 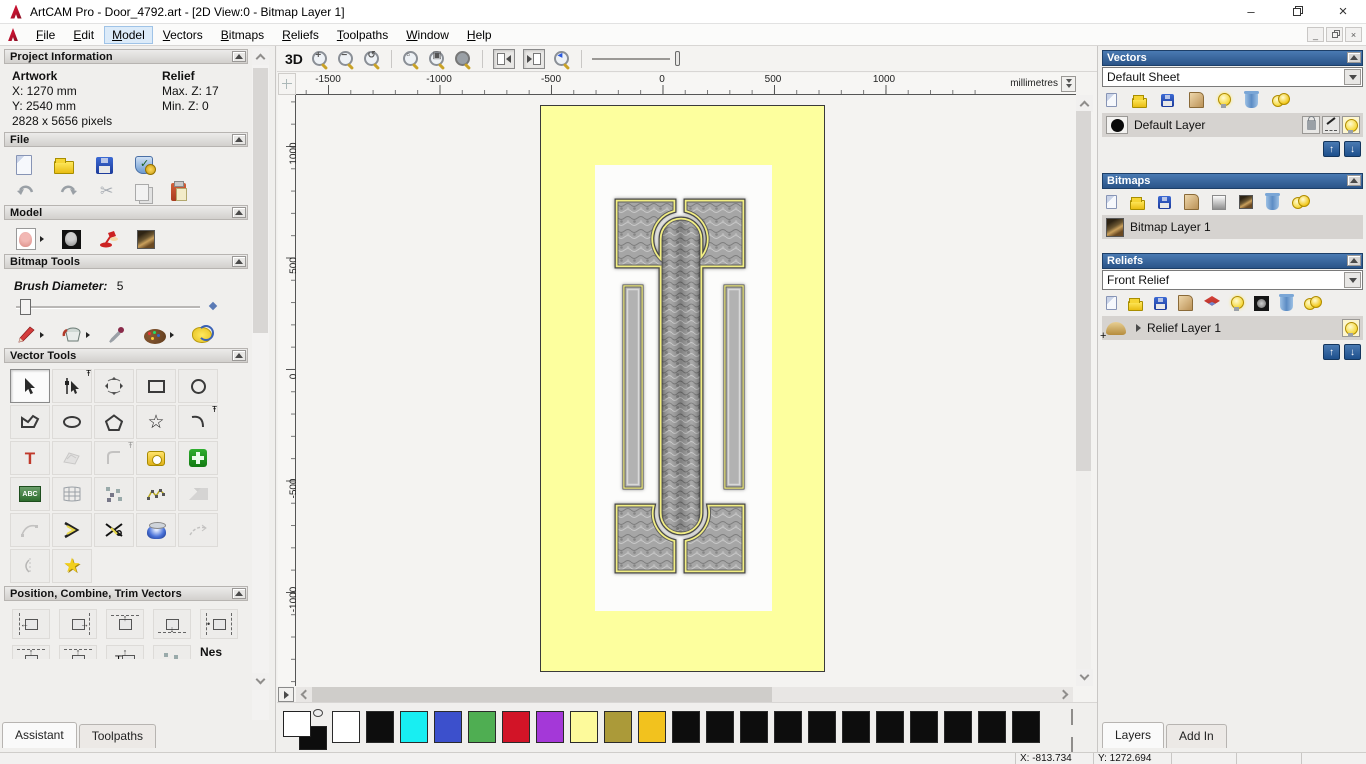 What do you see at coordinates (24, 165) in the screenshot?
I see `new-model-icon` at bounding box center [24, 165].